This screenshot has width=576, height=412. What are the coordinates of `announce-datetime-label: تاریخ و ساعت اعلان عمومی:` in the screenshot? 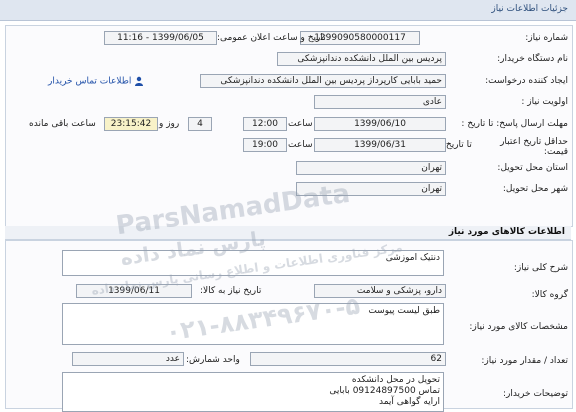 It's located at (271, 38).